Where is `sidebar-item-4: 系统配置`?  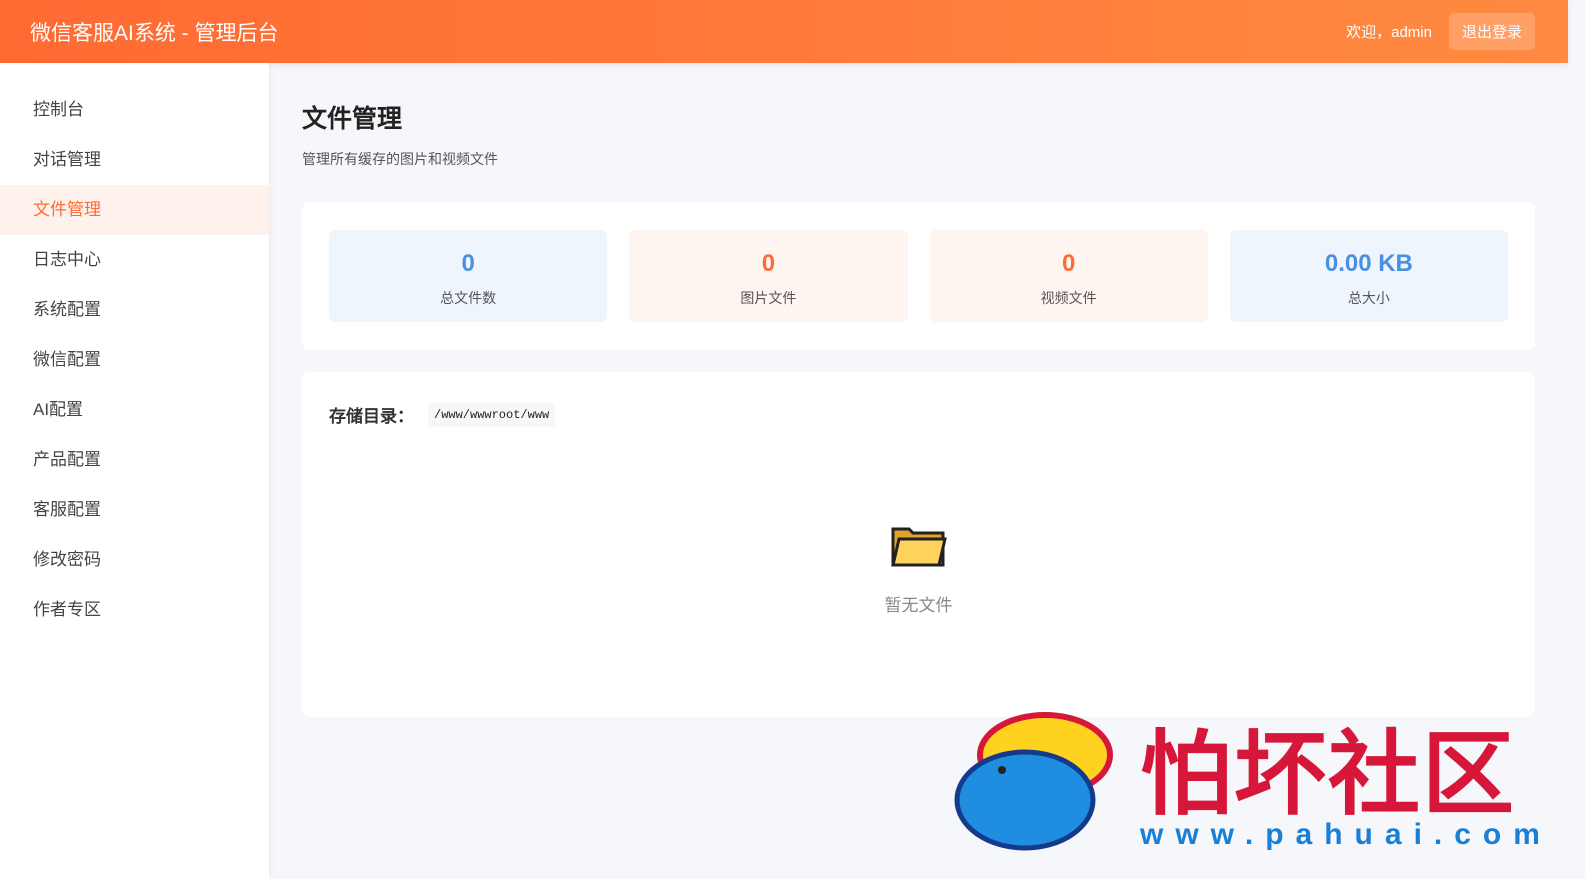 sidebar-item-4: 系统配置 is located at coordinates (134, 310).